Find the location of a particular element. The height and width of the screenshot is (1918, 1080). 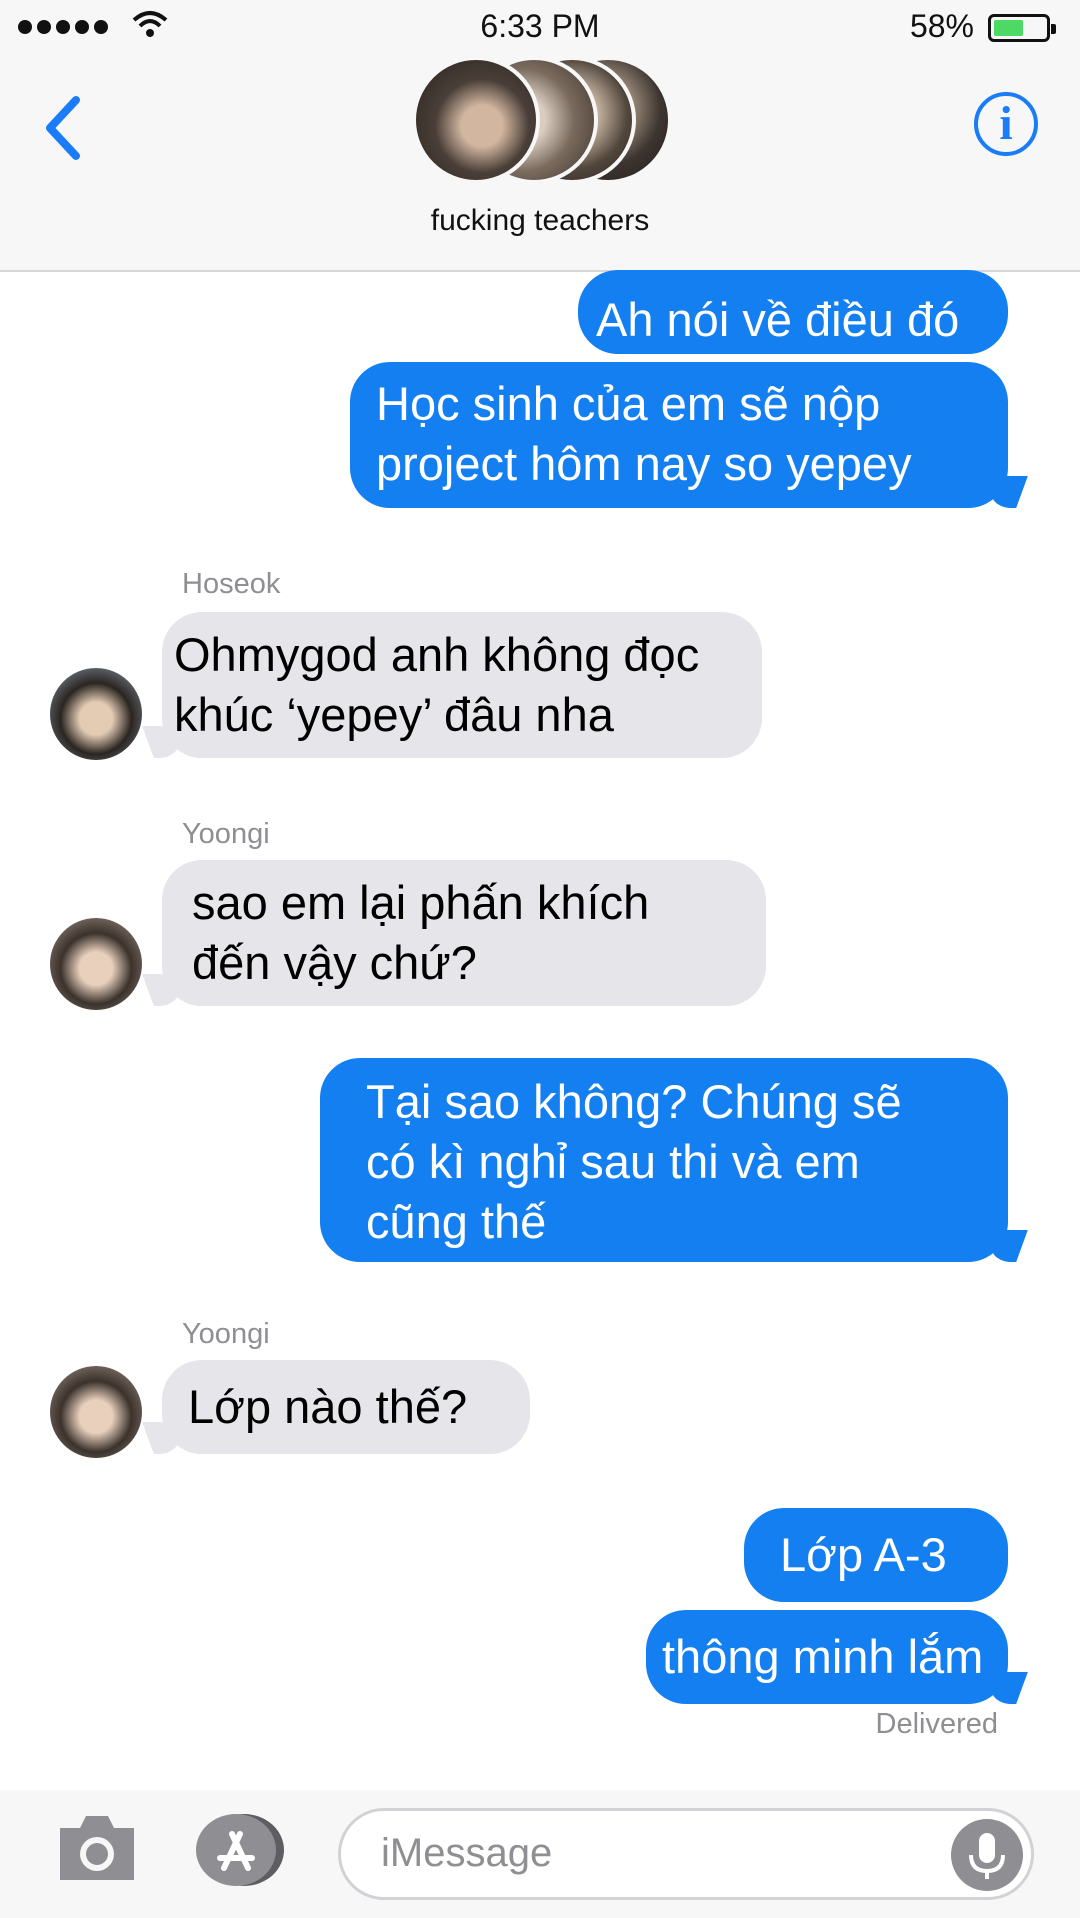

status-bar: 6:33 PM 58% is located at coordinates (540, 26).